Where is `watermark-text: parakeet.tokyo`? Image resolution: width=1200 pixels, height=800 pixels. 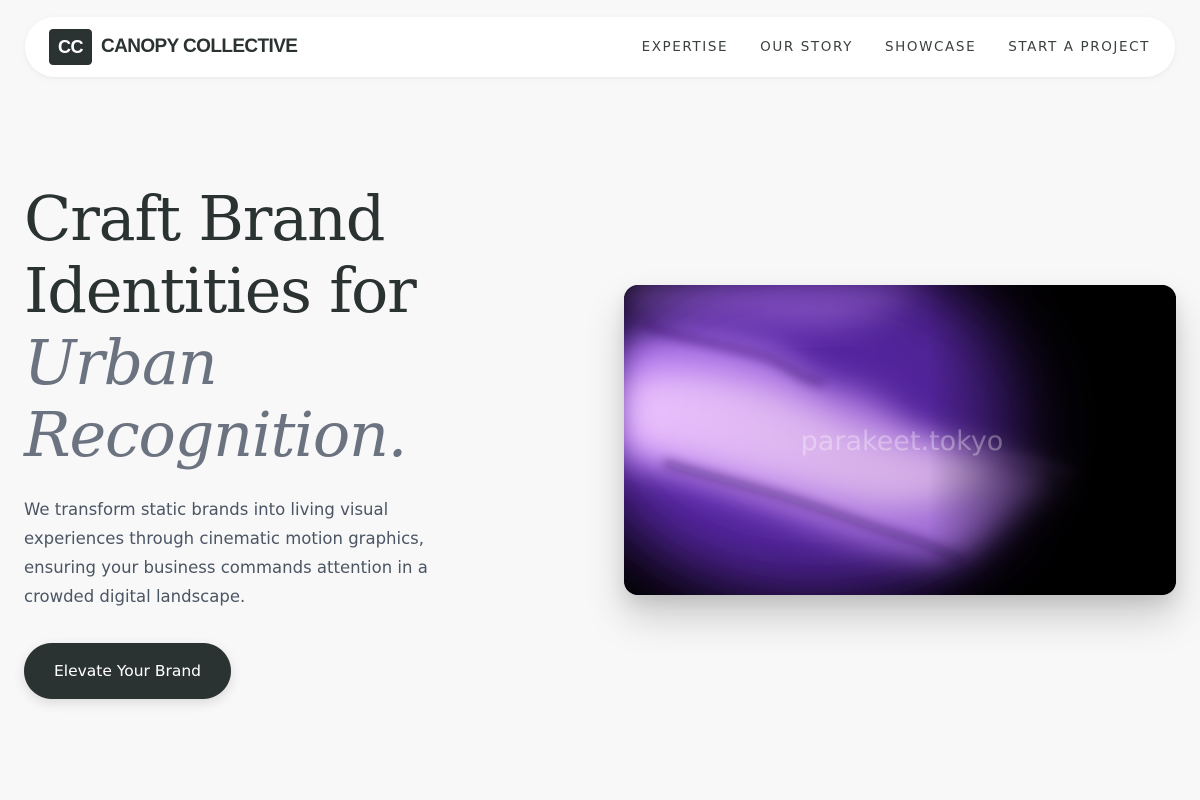
watermark-text: parakeet.tokyo is located at coordinates (902, 441).